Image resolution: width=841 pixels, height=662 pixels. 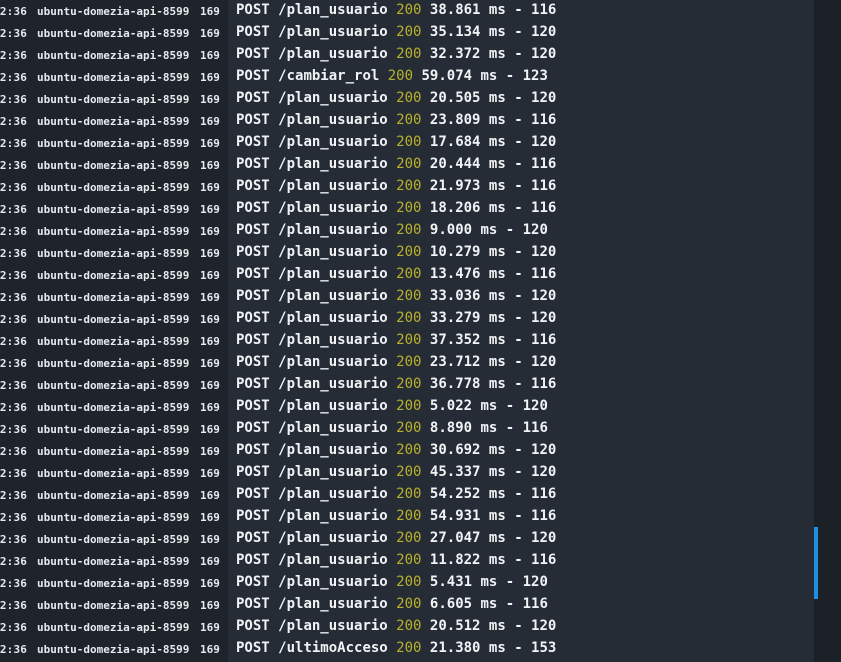 What do you see at coordinates (396, 186) in the screenshot?
I see `log-message: POST /plan_usuario 200 21.973 ms - 116` at bounding box center [396, 186].